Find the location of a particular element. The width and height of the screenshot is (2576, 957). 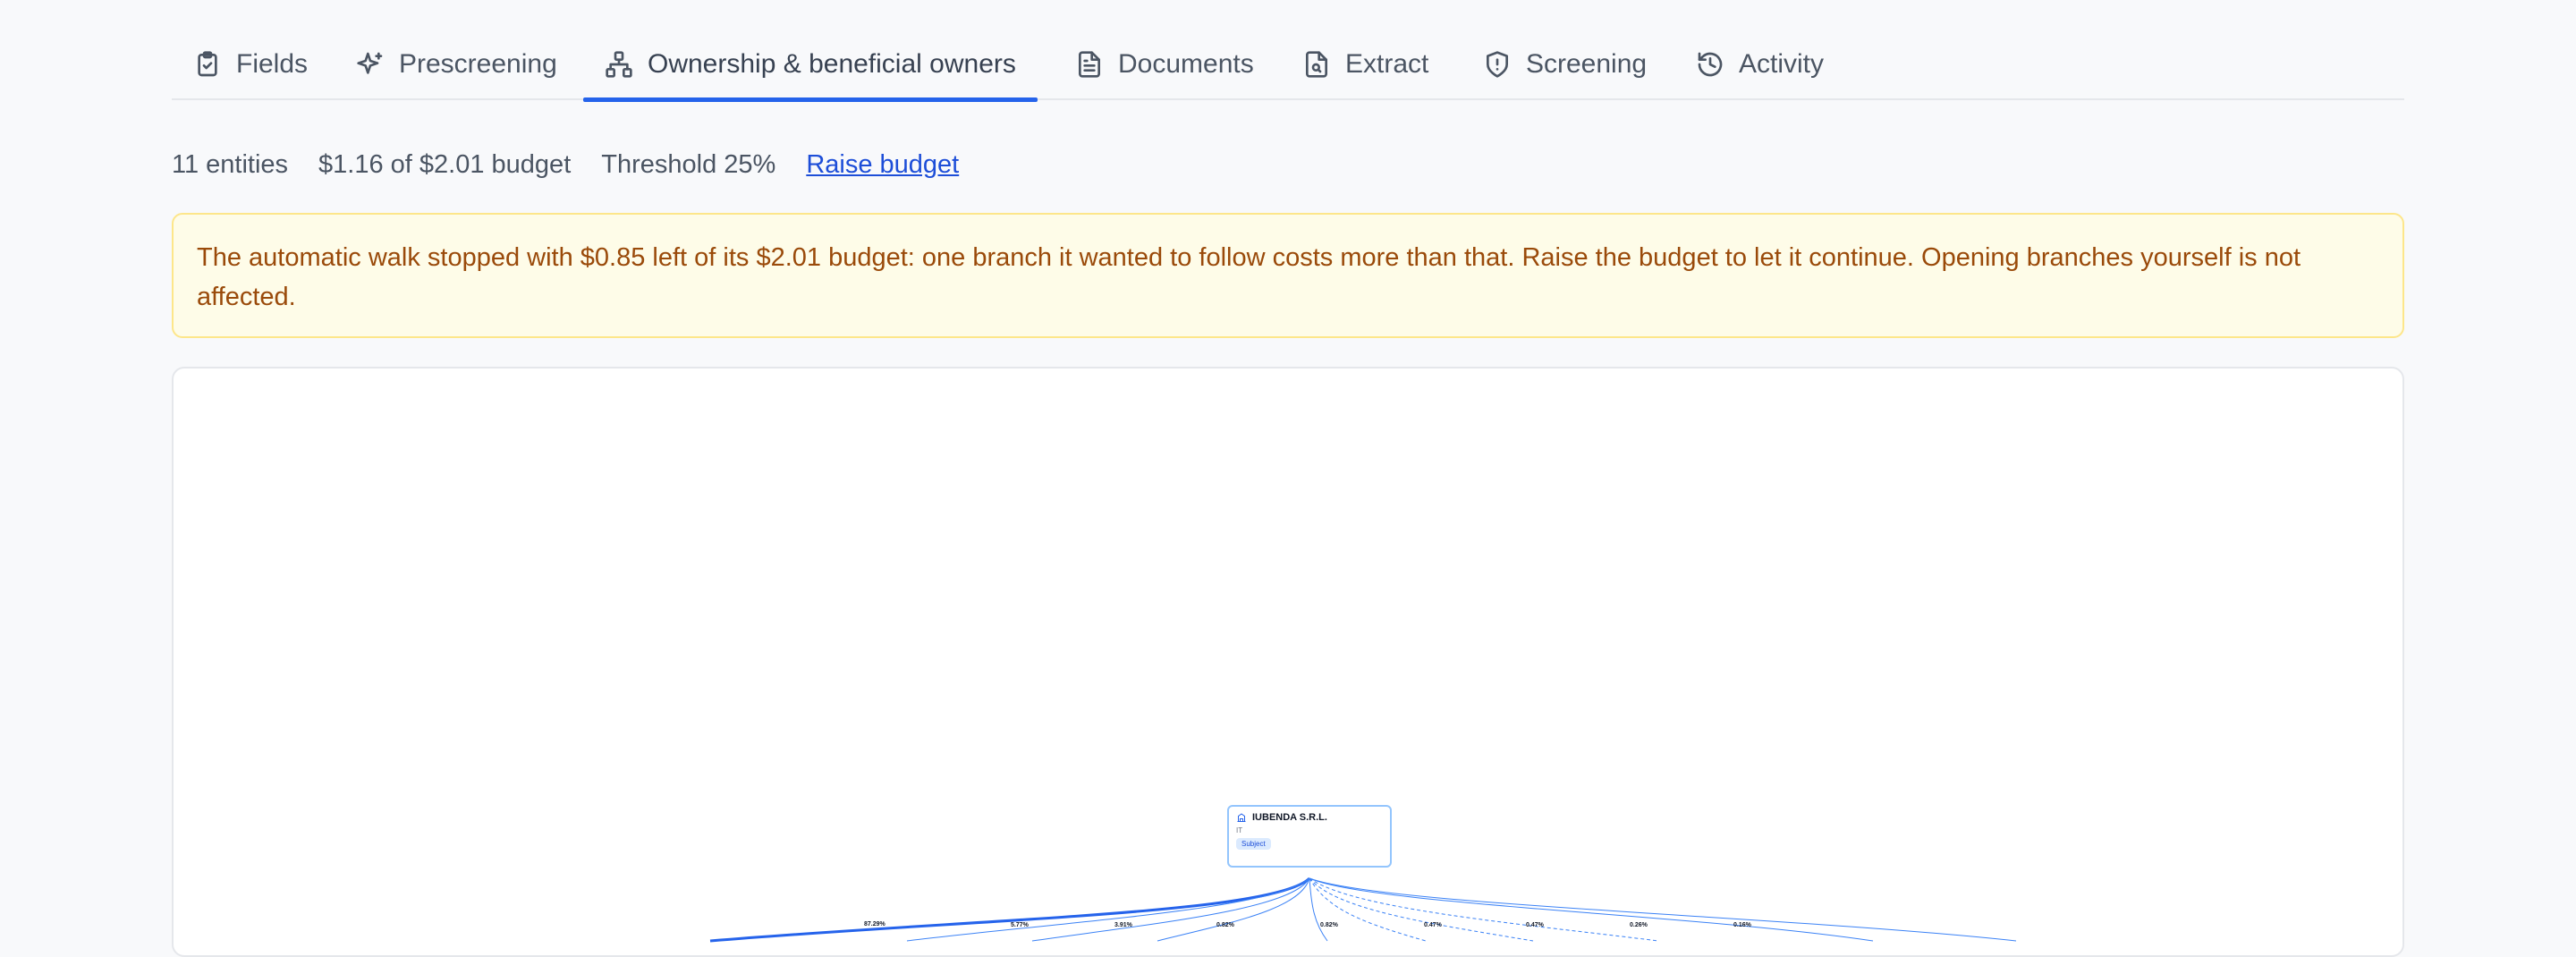

history-icon is located at coordinates (1710, 64).